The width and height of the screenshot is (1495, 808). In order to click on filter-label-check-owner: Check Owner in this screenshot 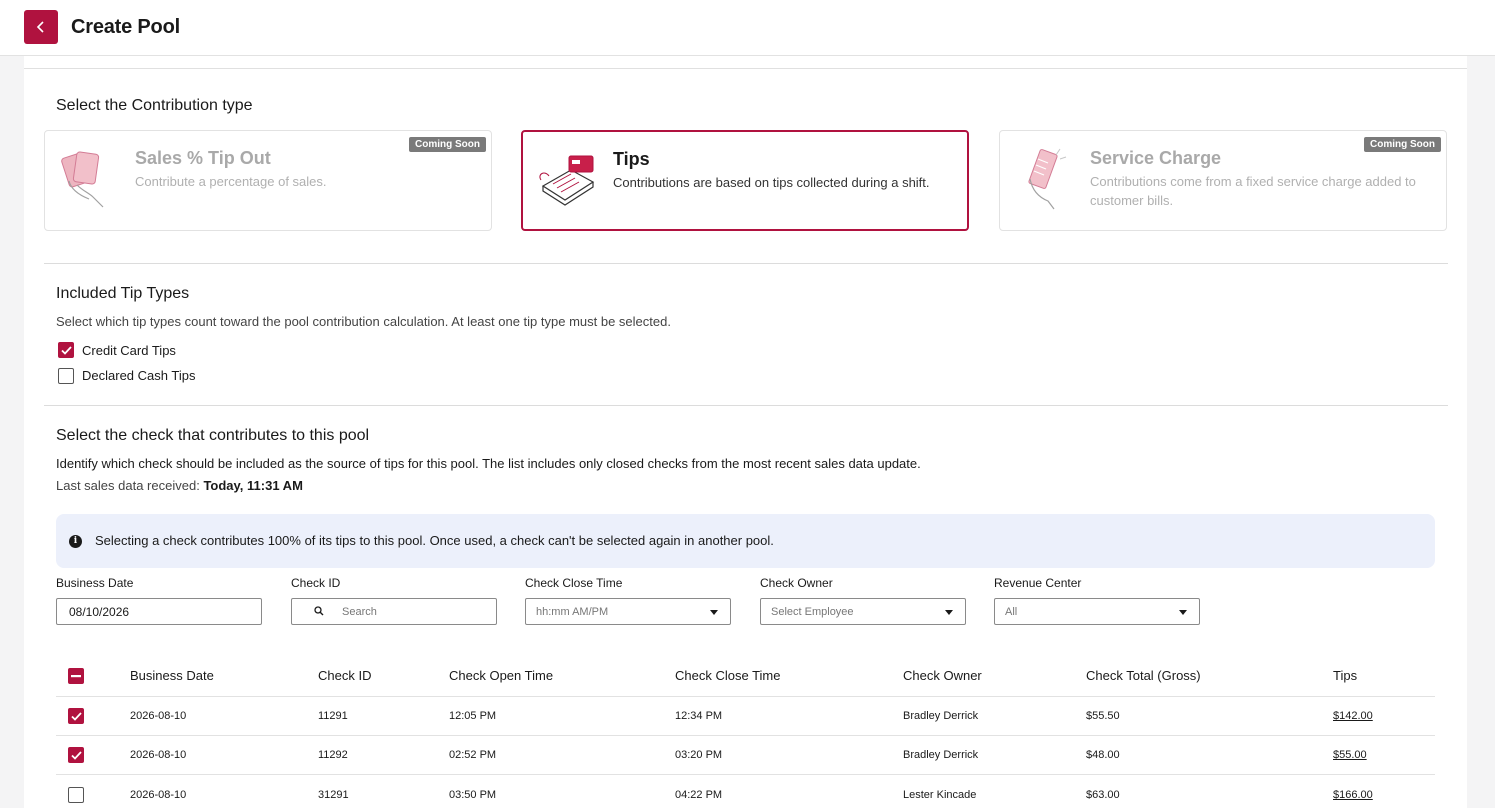, I will do `click(796, 583)`.